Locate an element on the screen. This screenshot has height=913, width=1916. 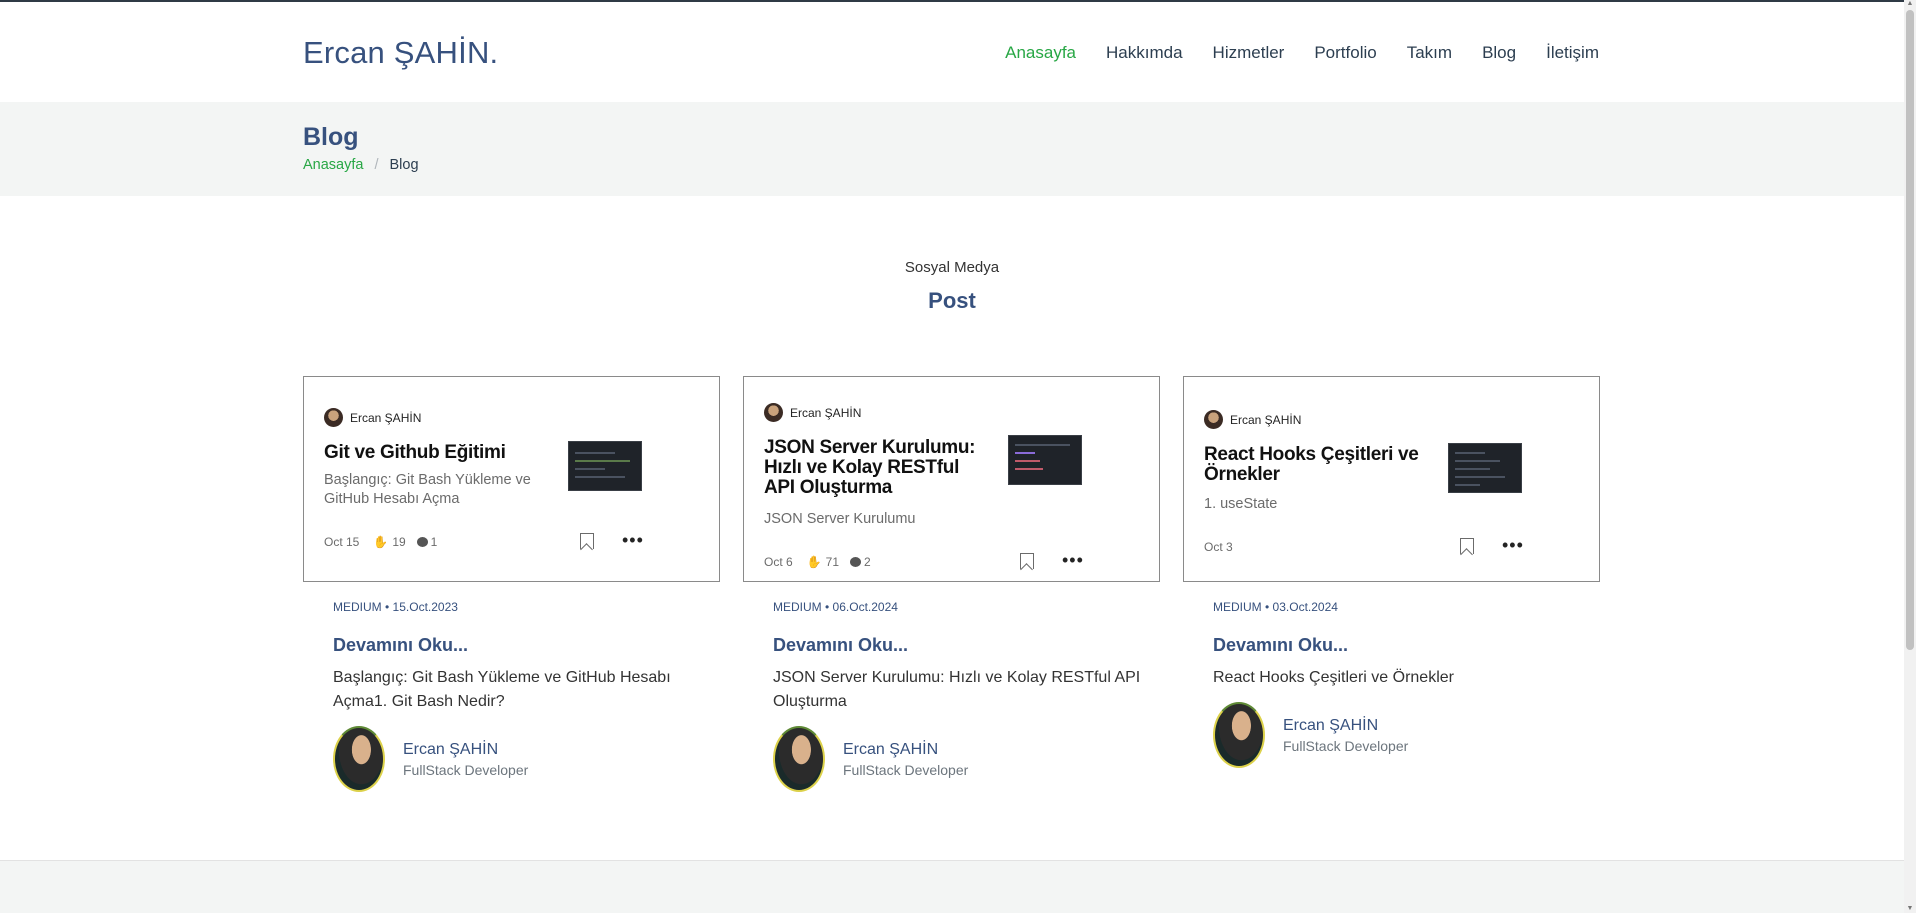
clap-count: 19 is located at coordinates (399, 542).